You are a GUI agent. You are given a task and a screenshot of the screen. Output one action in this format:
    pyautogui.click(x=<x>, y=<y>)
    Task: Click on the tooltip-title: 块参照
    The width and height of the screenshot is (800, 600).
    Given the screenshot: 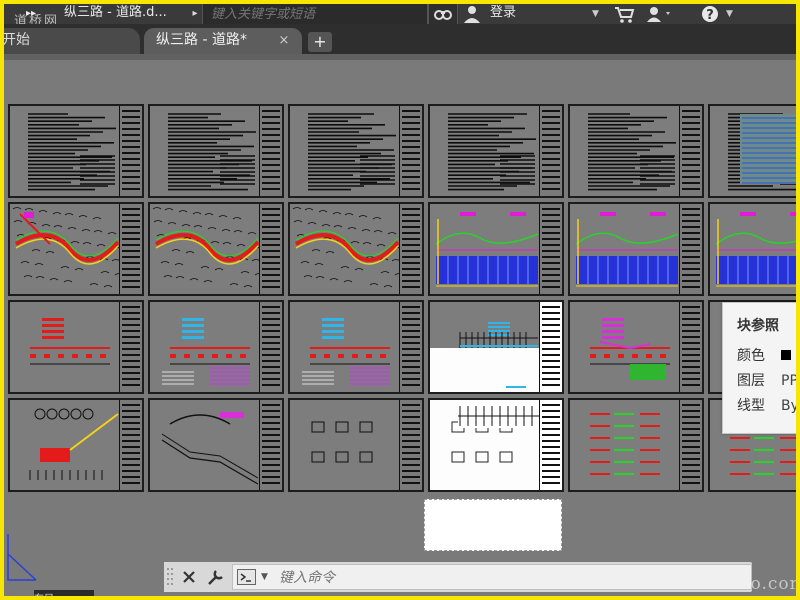 What is the action you would take?
    pyautogui.click(x=758, y=326)
    